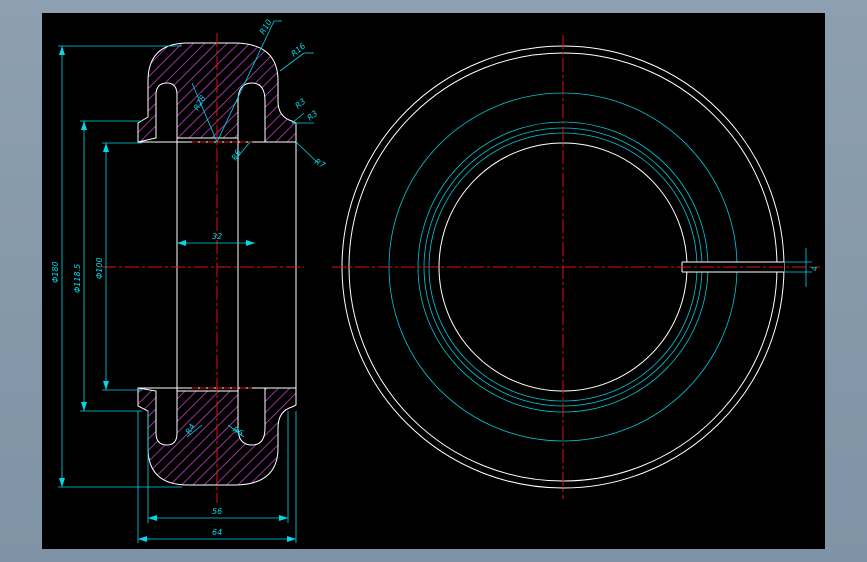 The height and width of the screenshot is (562, 867). Describe the element at coordinates (99, 268) in the screenshot. I see `dim-diameter-100: Φ100` at that location.